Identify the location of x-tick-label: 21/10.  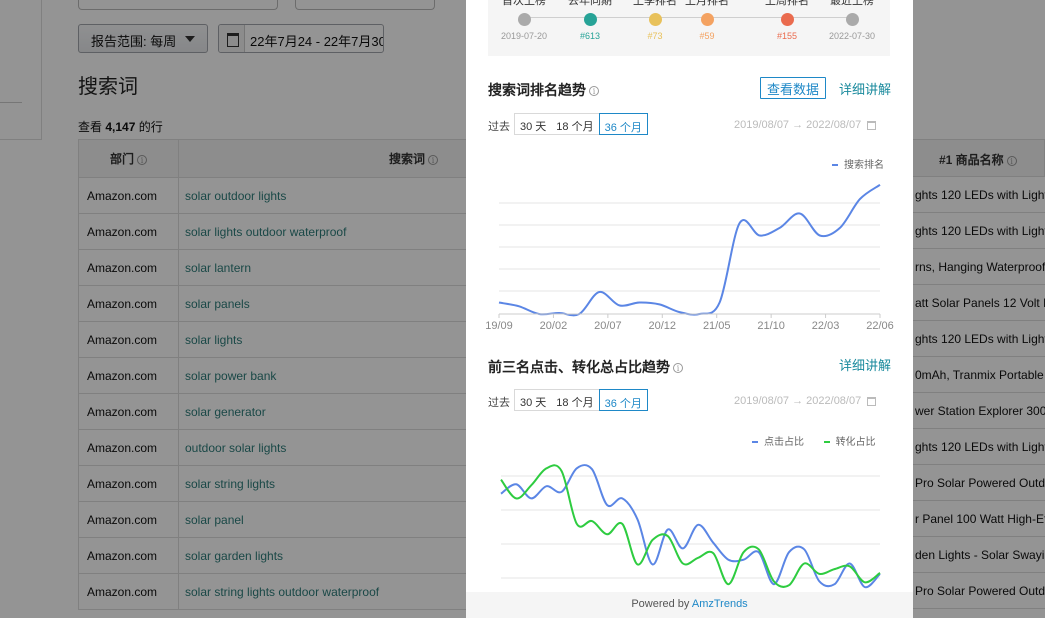
(771, 326).